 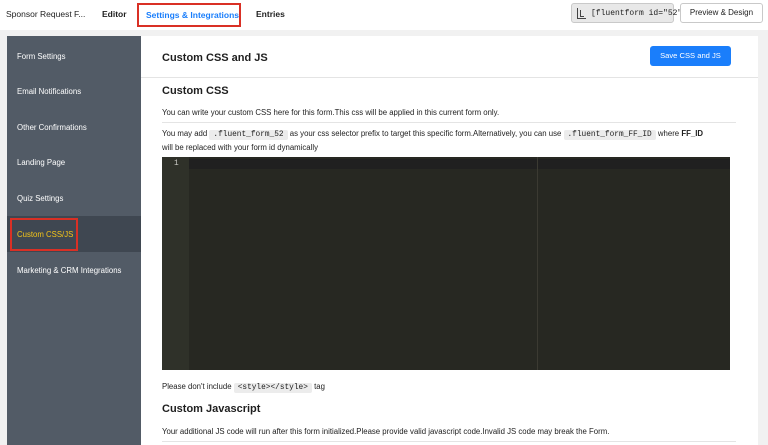 I want to click on sidebar-item-other-confirmations: Other Confirmations, so click(x=74, y=127).